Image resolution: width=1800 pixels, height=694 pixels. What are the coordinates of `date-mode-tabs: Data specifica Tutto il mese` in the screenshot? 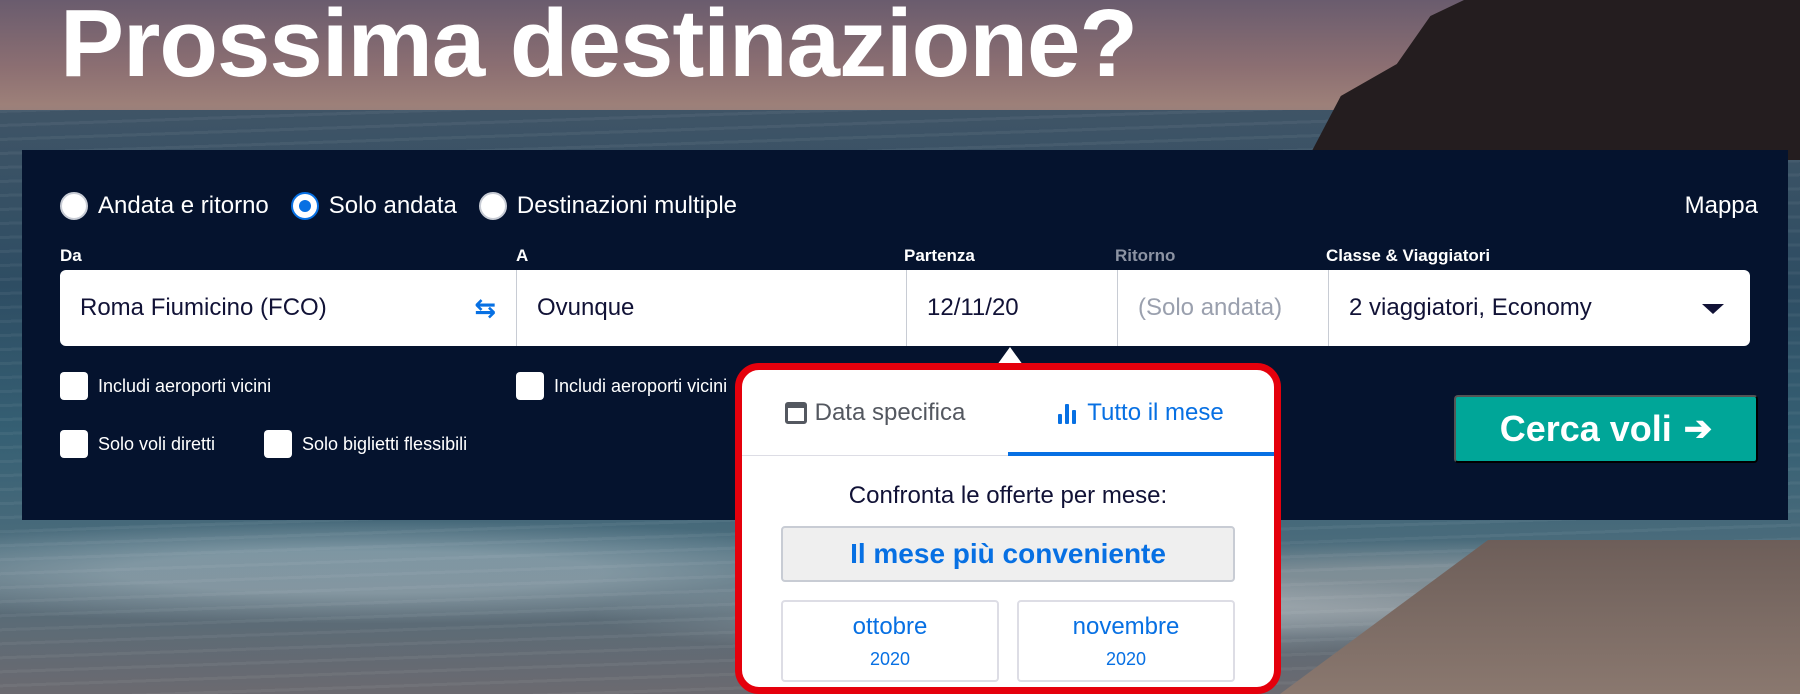 It's located at (1008, 413).